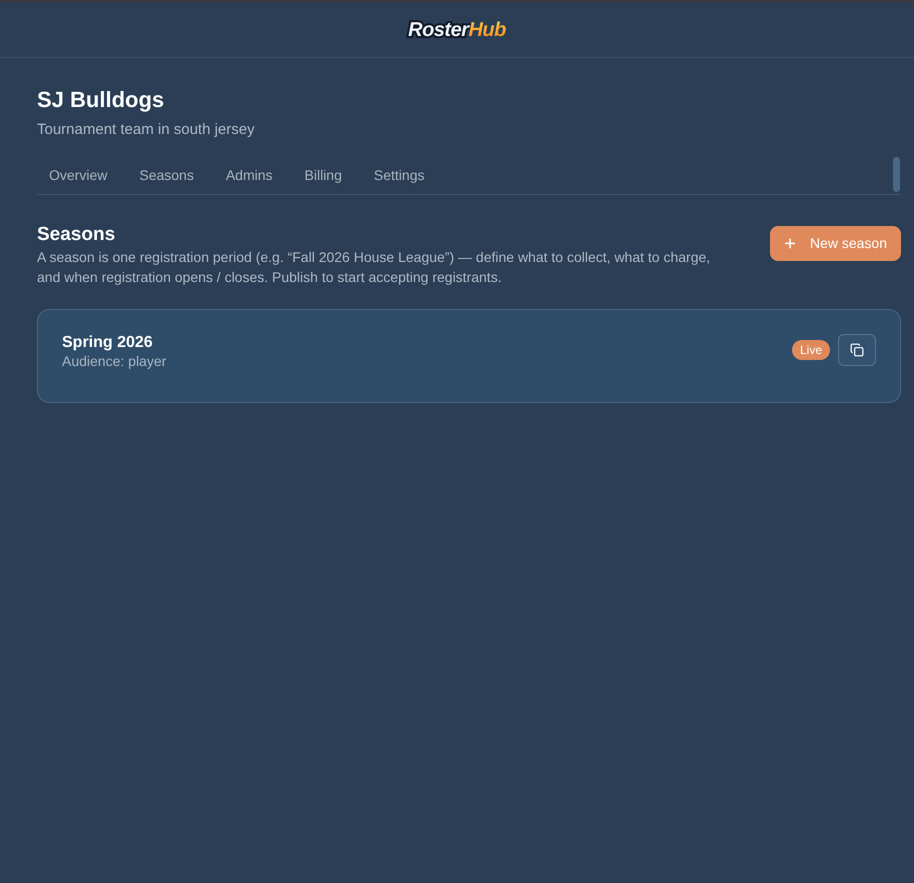 The height and width of the screenshot is (883, 914). Describe the element at coordinates (374, 267) in the screenshot. I see `section-description: A season is one registration period (e.g. “Fall 2026 House League”) — define what to collect, what to charge, and when registration opens / closes. Publish to start accepting registrants.` at that location.